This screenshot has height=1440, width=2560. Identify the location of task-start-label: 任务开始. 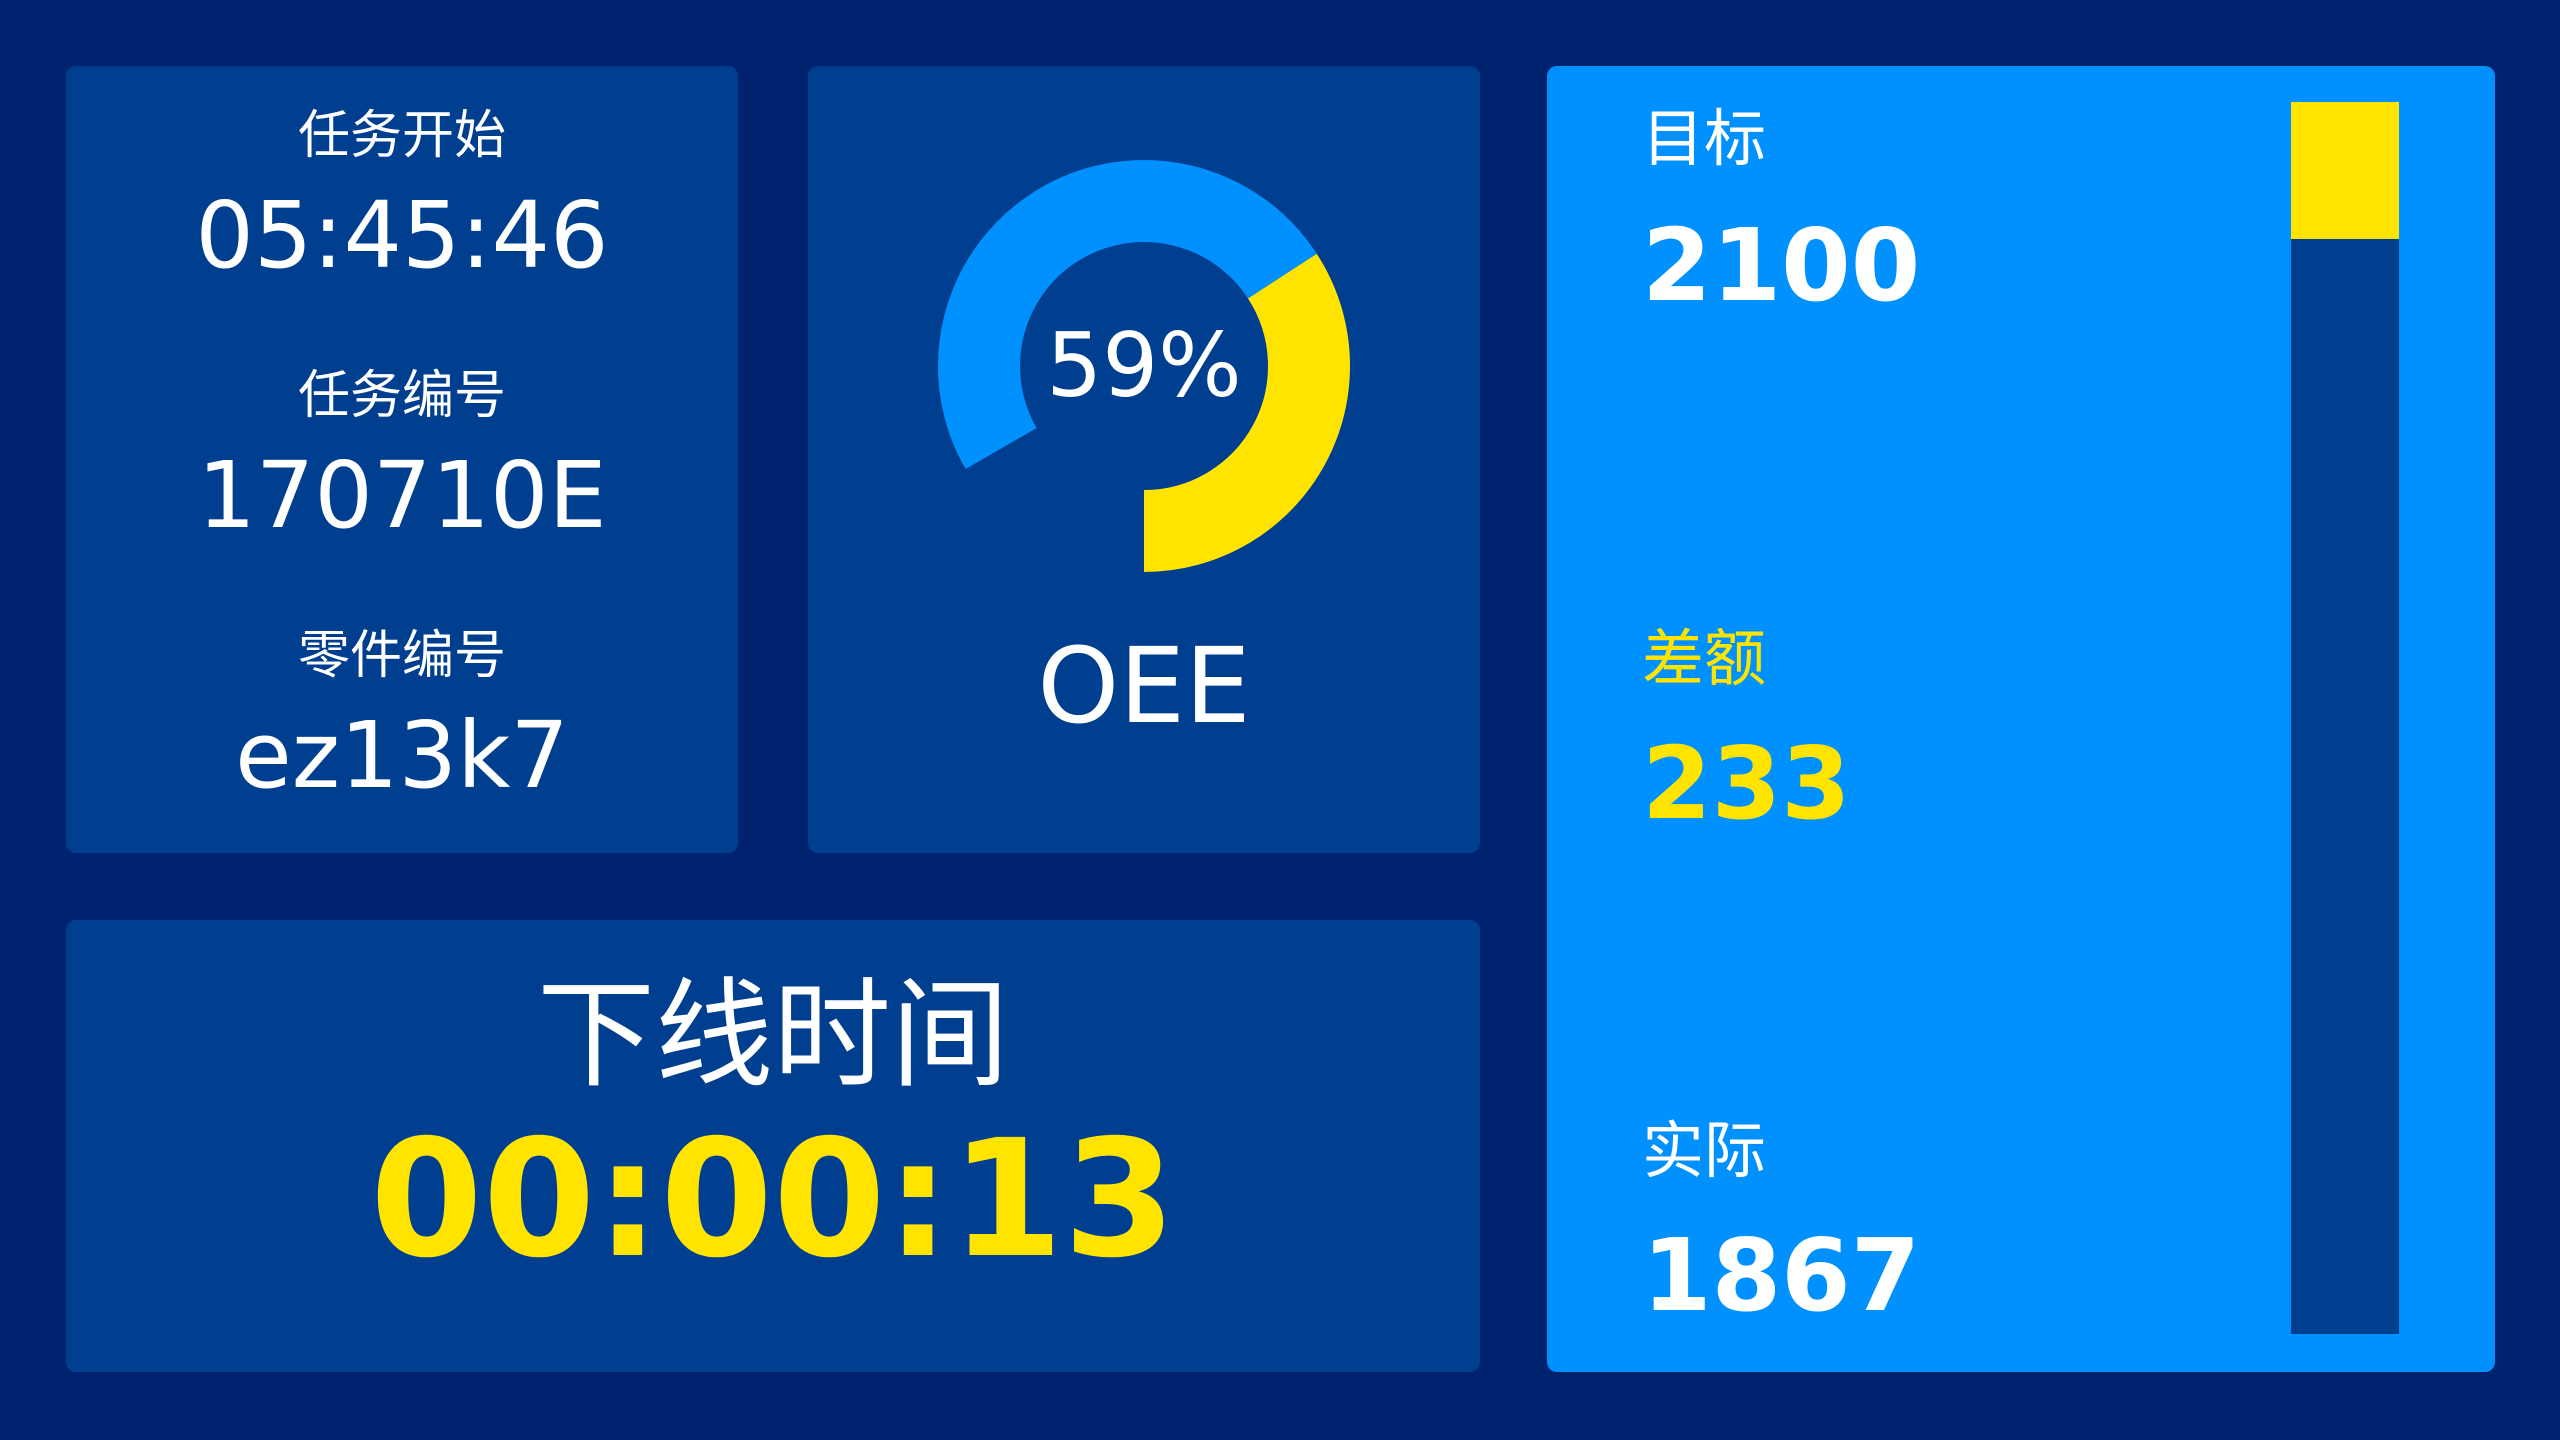
(401, 136).